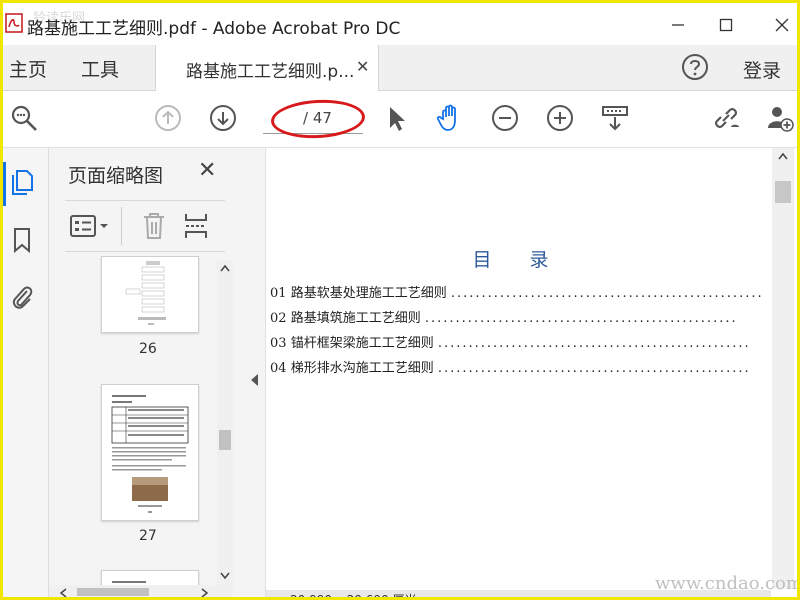 The width and height of the screenshot is (800, 600). What do you see at coordinates (91, 226) in the screenshot?
I see `thumbnail-options-icon` at bounding box center [91, 226].